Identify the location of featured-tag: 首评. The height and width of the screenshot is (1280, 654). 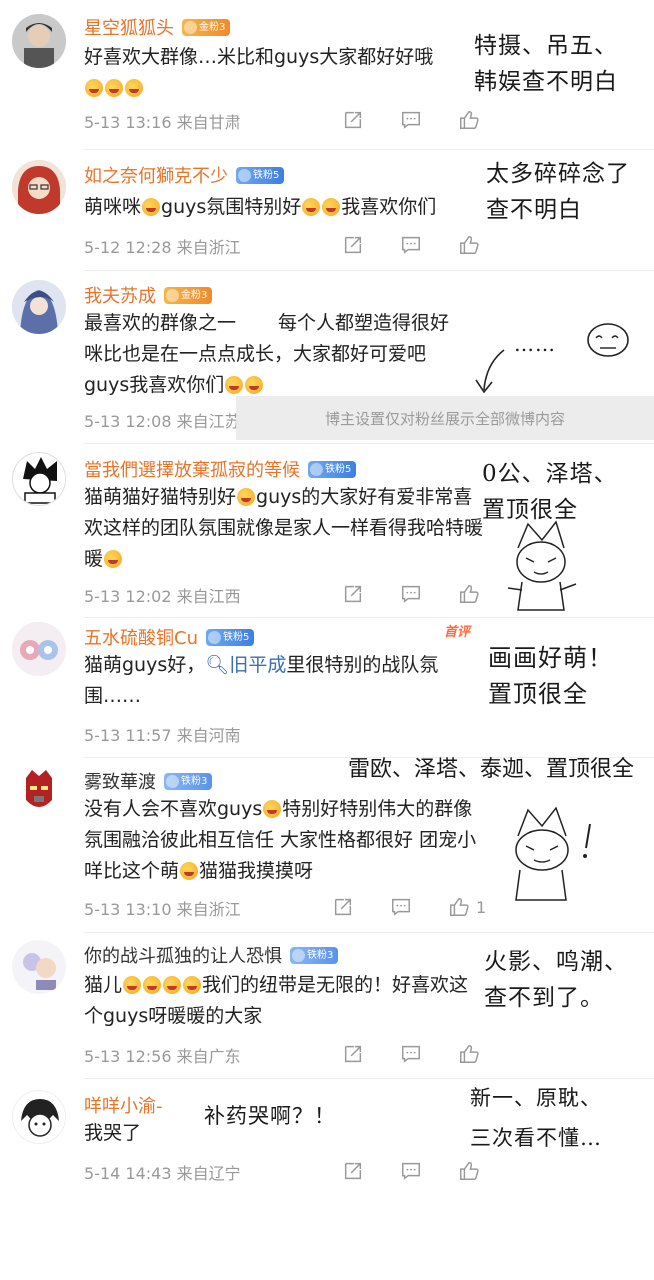
(457, 632).